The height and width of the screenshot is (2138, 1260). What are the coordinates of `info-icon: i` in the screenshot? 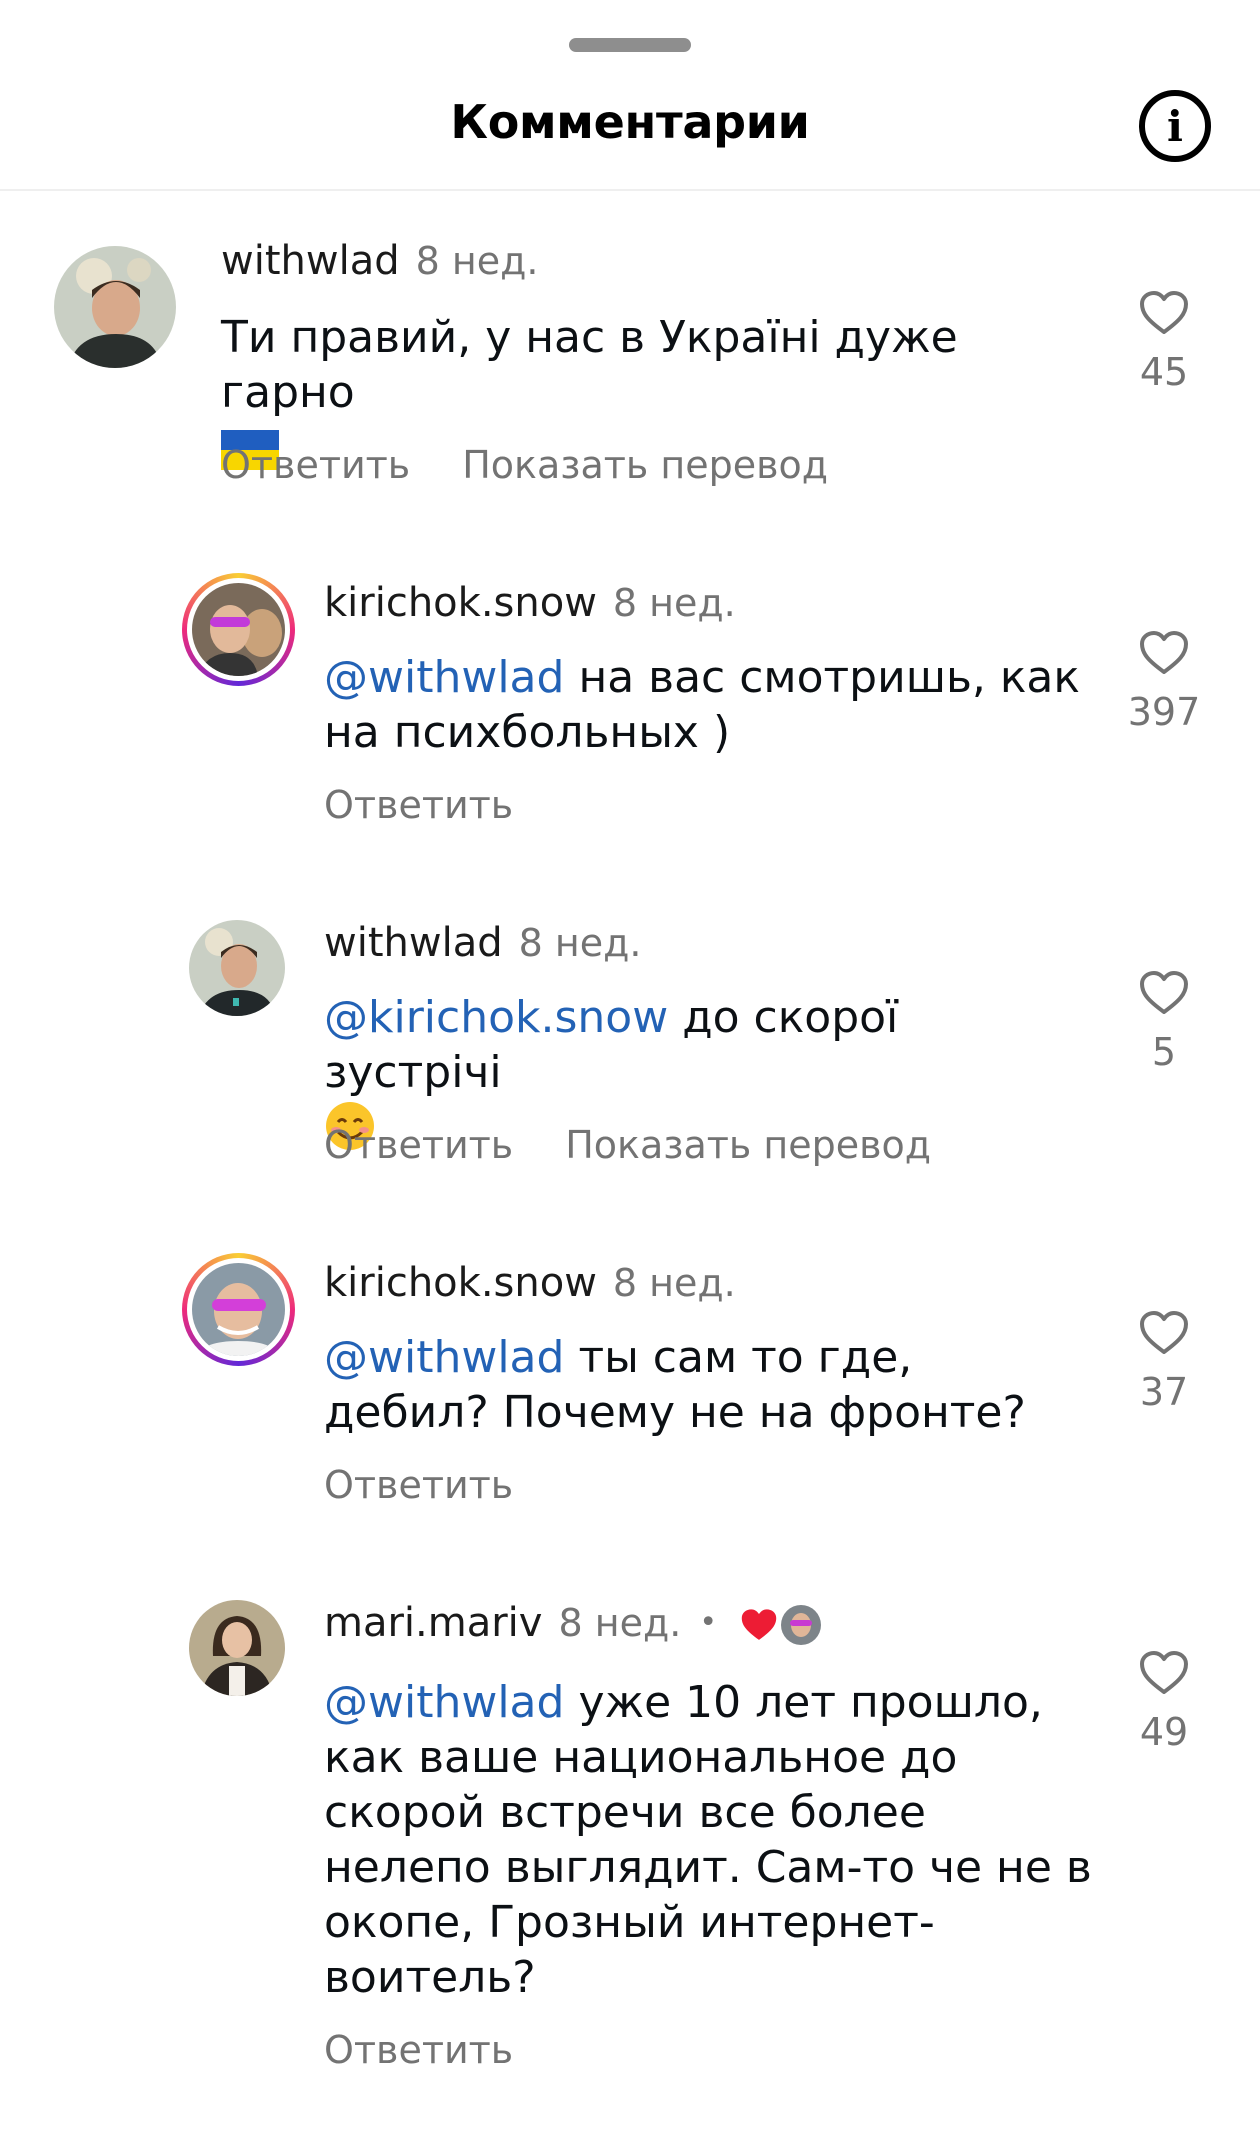 It's located at (1175, 126).